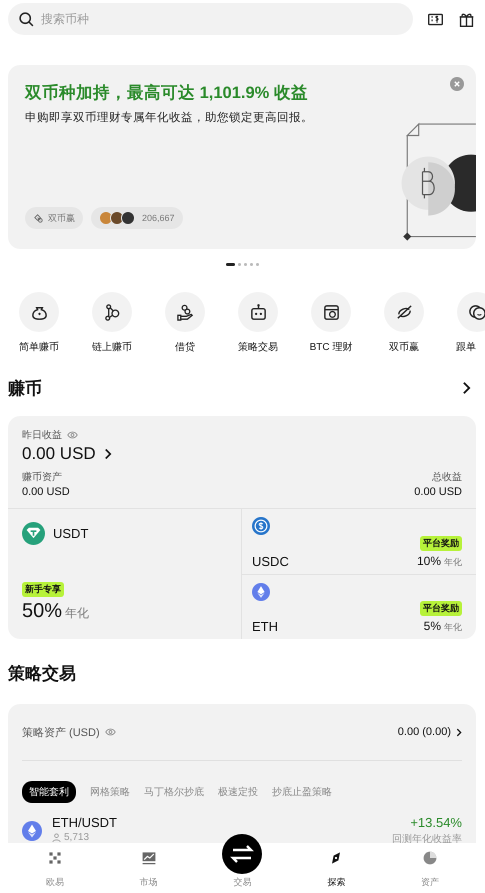 This screenshot has width=485, height=893. What do you see at coordinates (432, 626) in the screenshot?
I see `apr-value: 5%` at bounding box center [432, 626].